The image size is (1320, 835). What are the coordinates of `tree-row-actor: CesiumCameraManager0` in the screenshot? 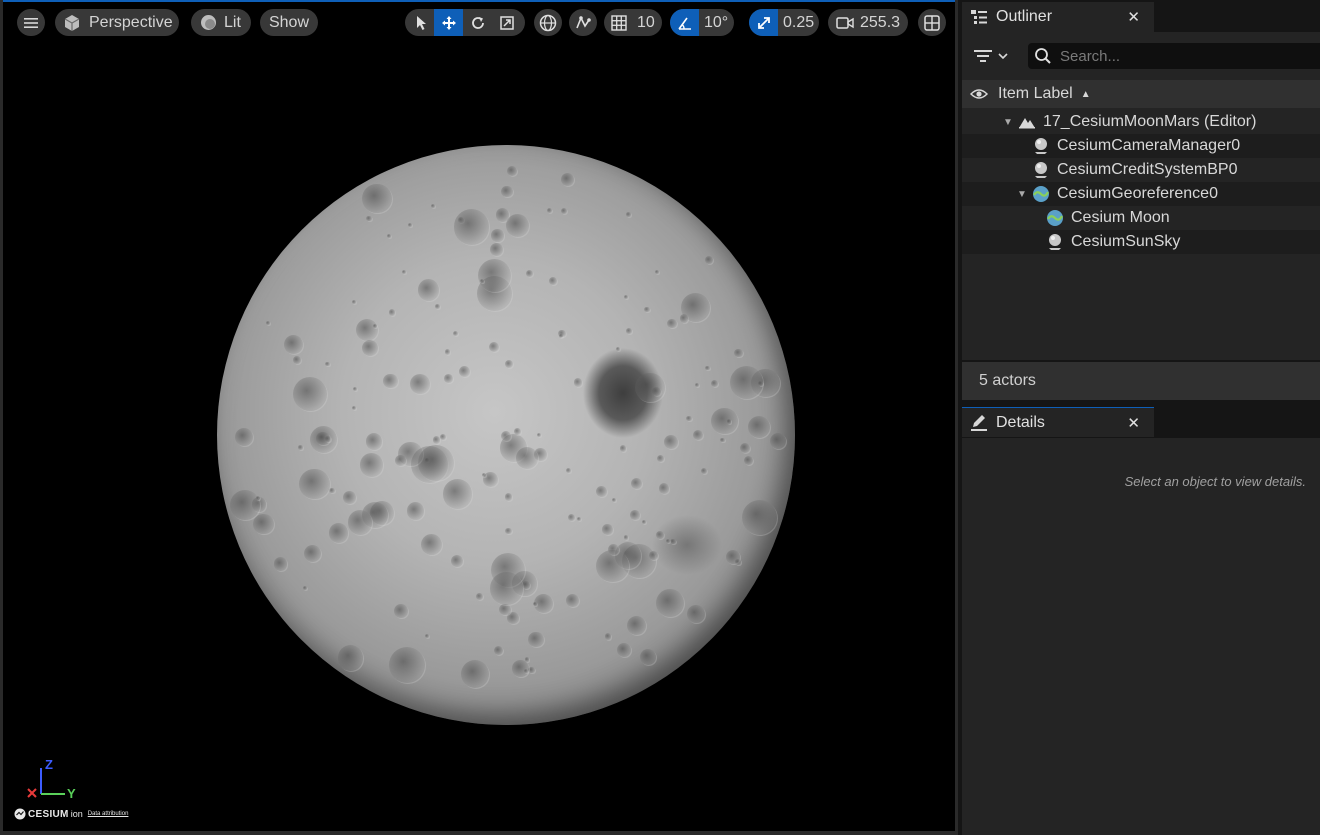 It's located at (1141, 146).